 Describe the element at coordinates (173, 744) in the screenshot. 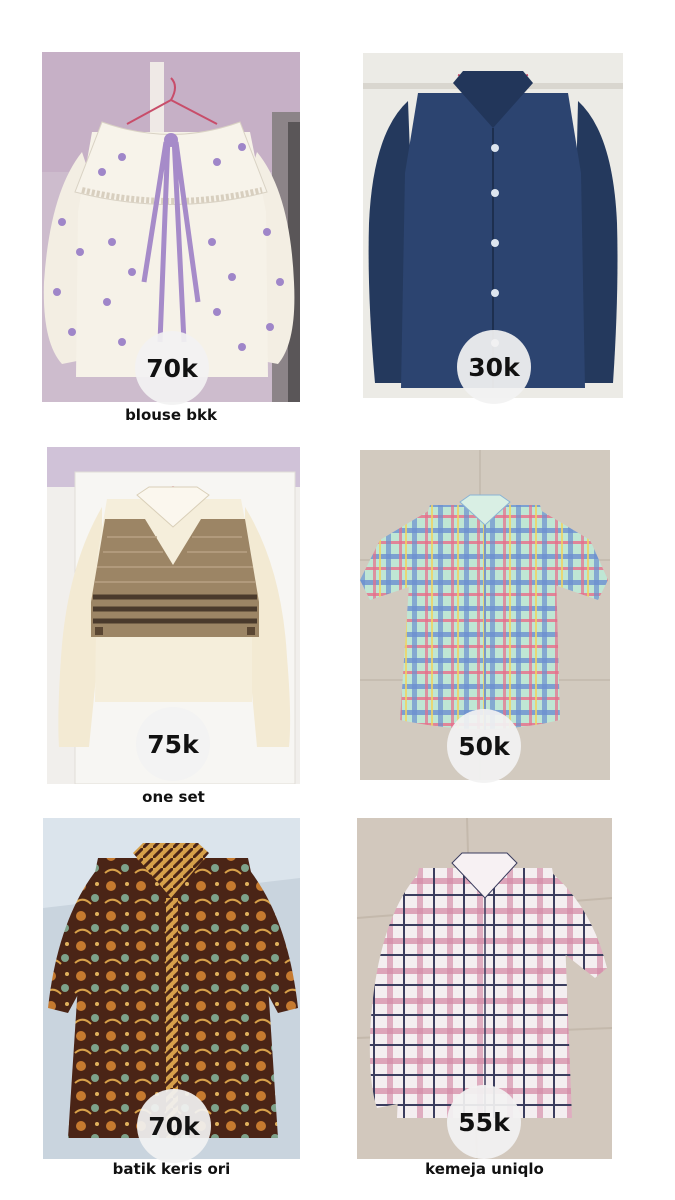

I see `price-badge: 75k` at that location.